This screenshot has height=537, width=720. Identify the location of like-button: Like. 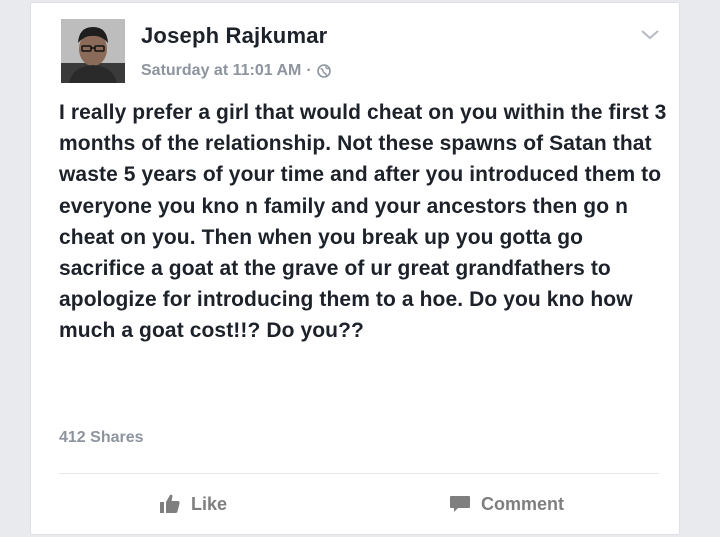
(193, 504).